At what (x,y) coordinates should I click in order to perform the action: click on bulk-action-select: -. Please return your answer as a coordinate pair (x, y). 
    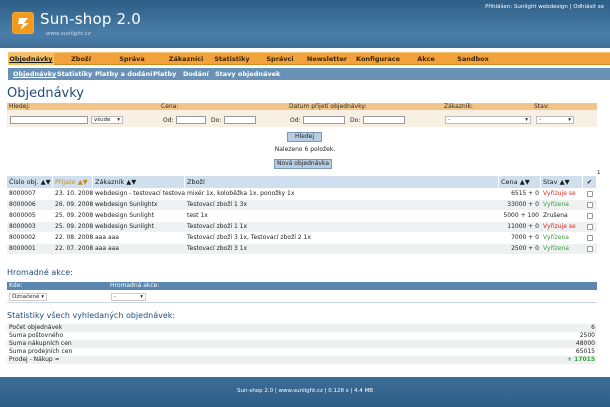
    Looking at the image, I should click on (128, 297).